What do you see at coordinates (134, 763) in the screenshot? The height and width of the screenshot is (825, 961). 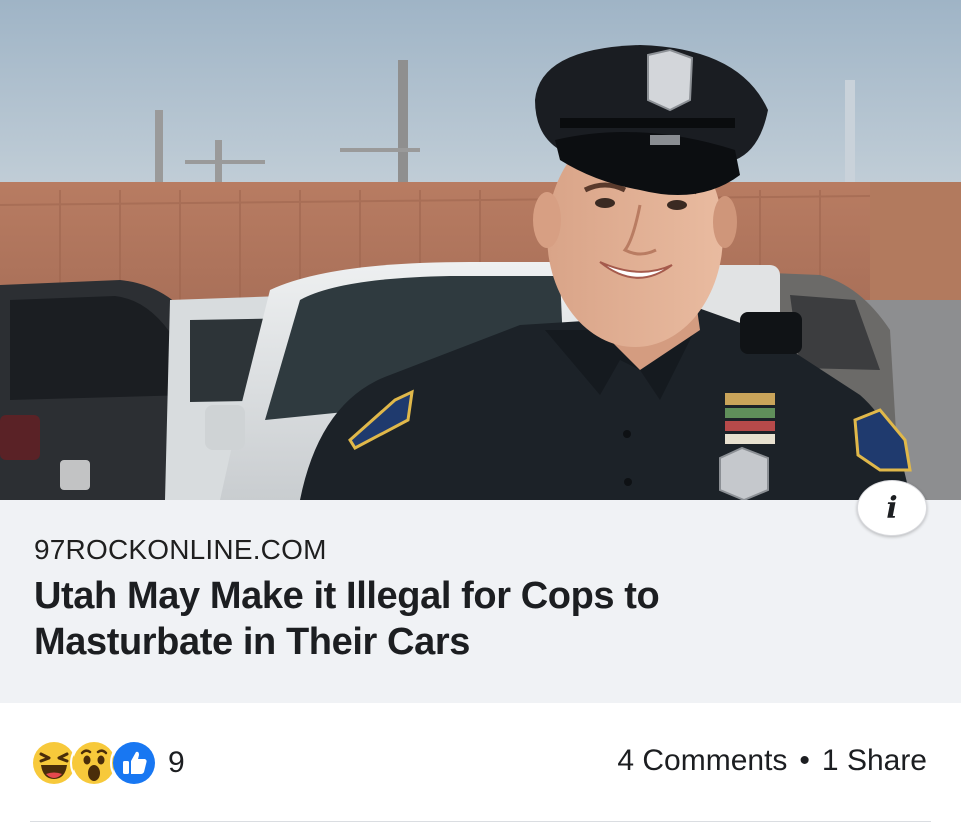 I see `like-reaction-icon` at bounding box center [134, 763].